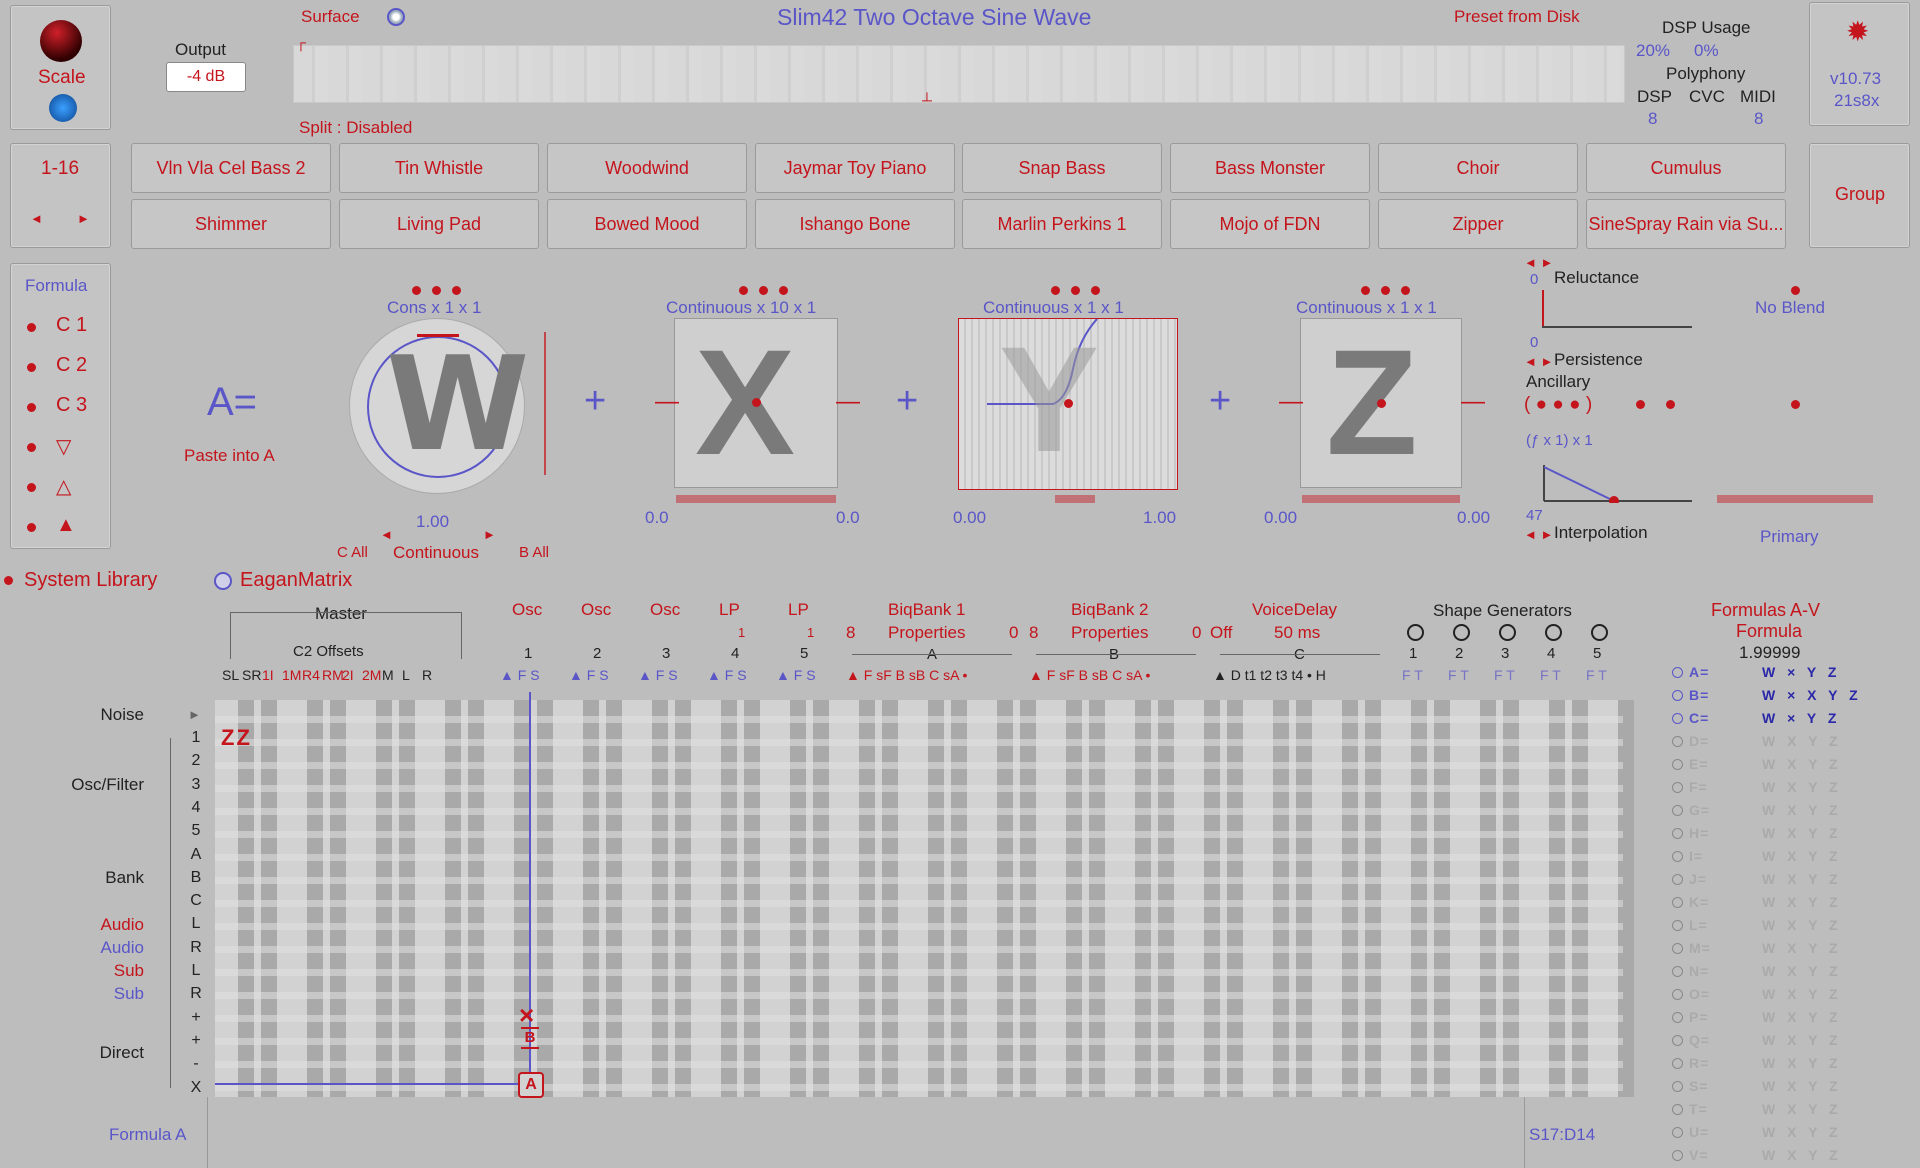 This screenshot has width=1920, height=1168. Describe the element at coordinates (1538, 262) in the screenshot. I see `reluctance-arrows-icon: ◄ ►` at that location.